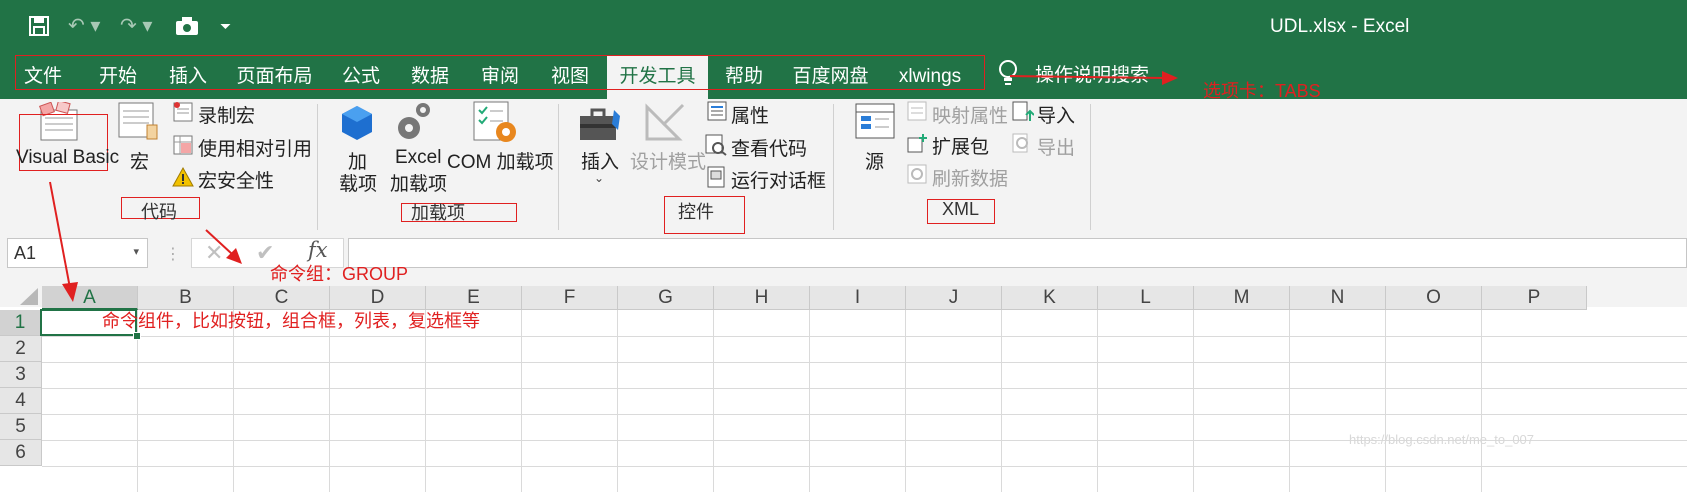 This screenshot has height=492, width=1687. What do you see at coordinates (187, 28) in the screenshot?
I see `camera-icon` at bounding box center [187, 28].